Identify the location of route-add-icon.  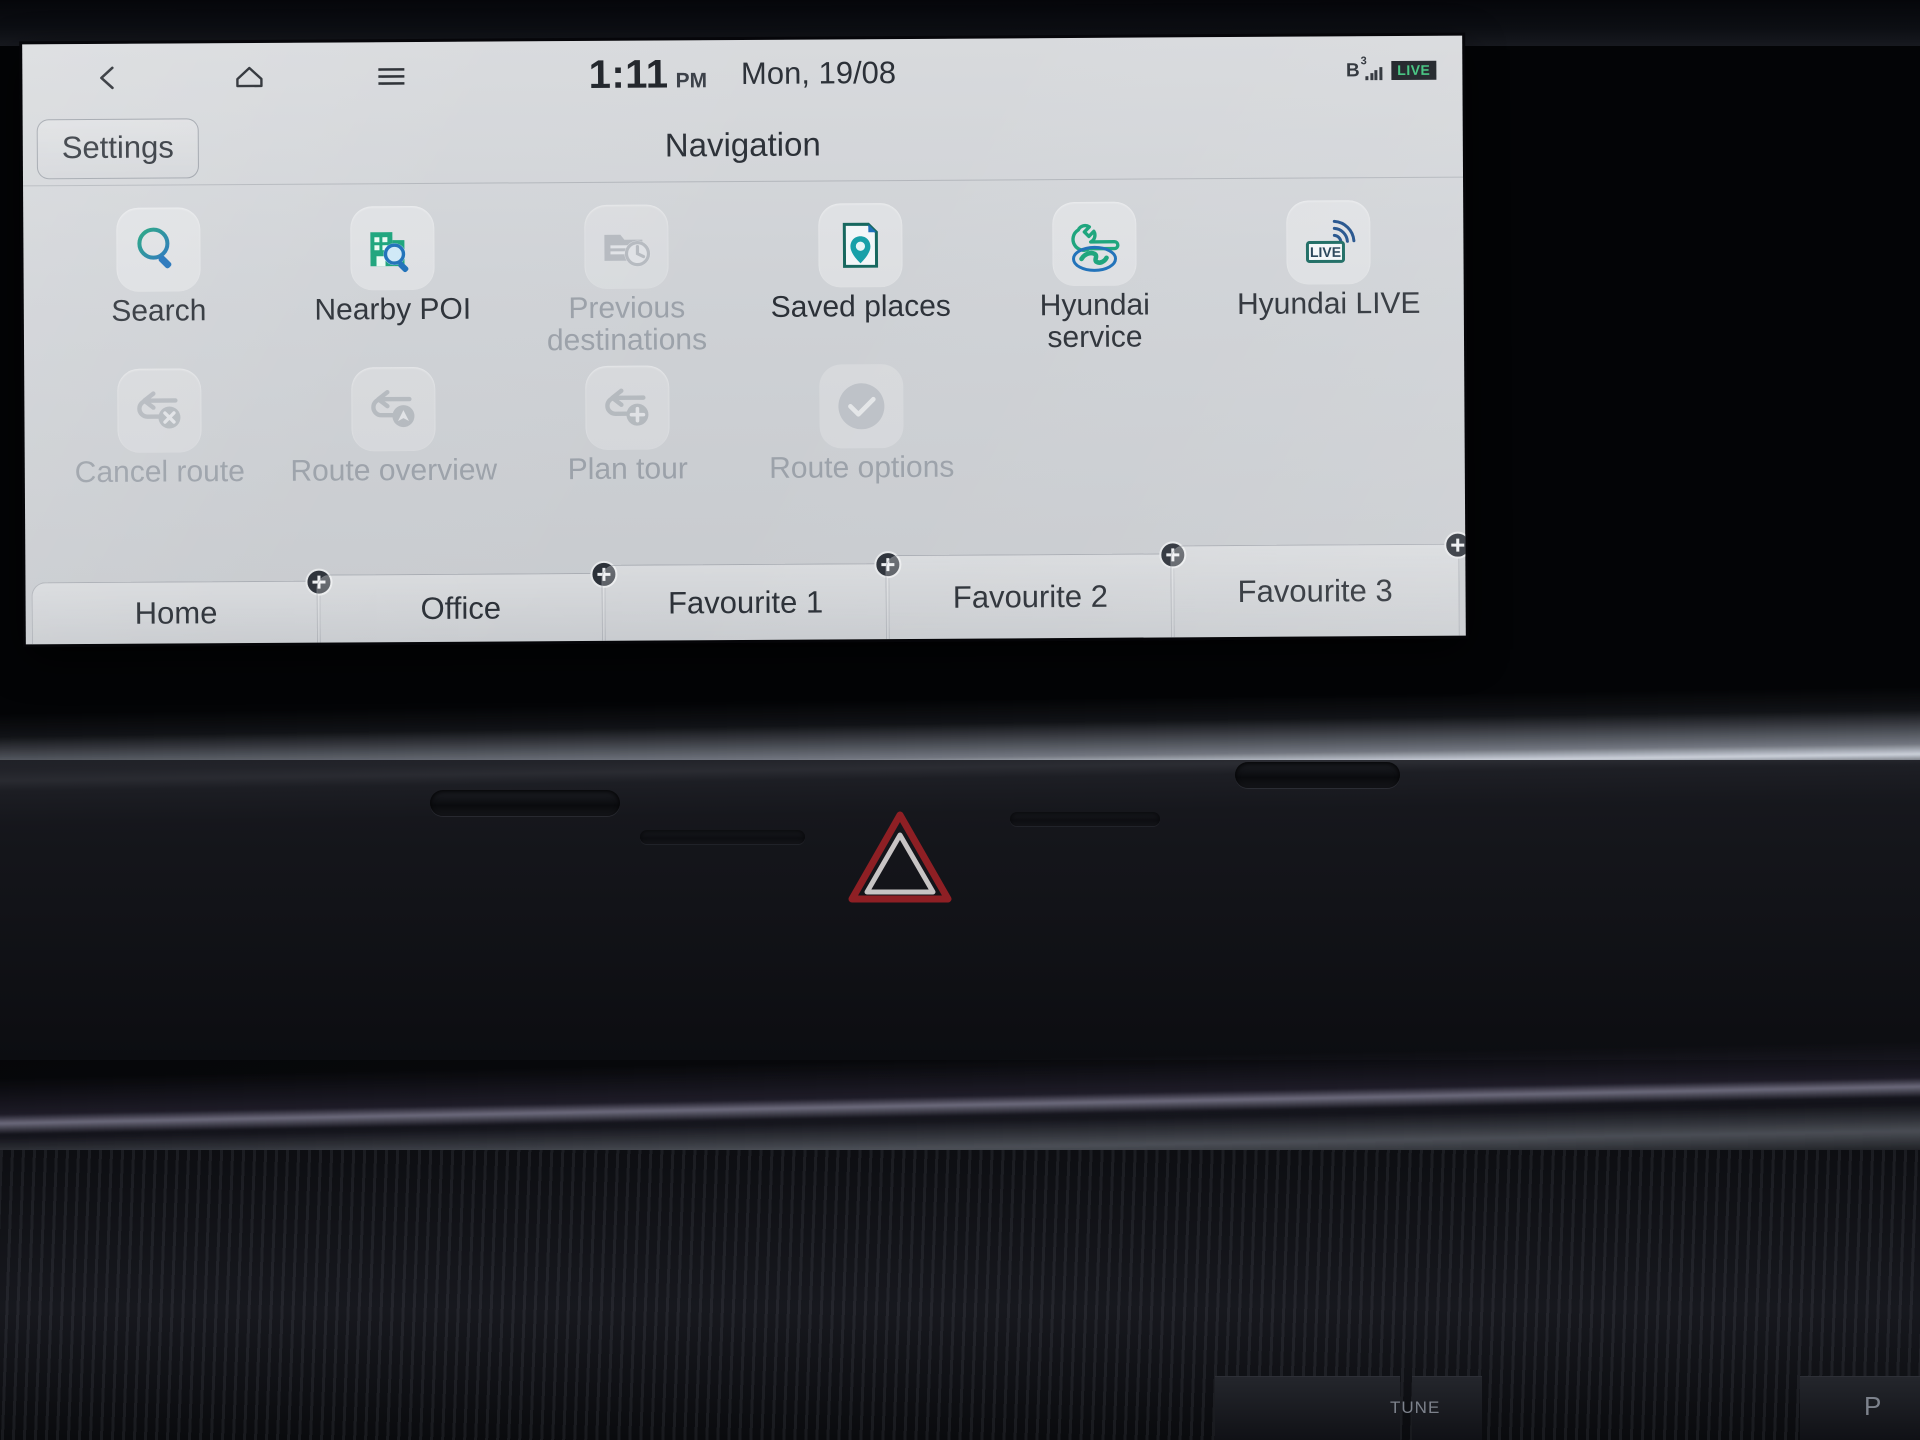
(627, 407).